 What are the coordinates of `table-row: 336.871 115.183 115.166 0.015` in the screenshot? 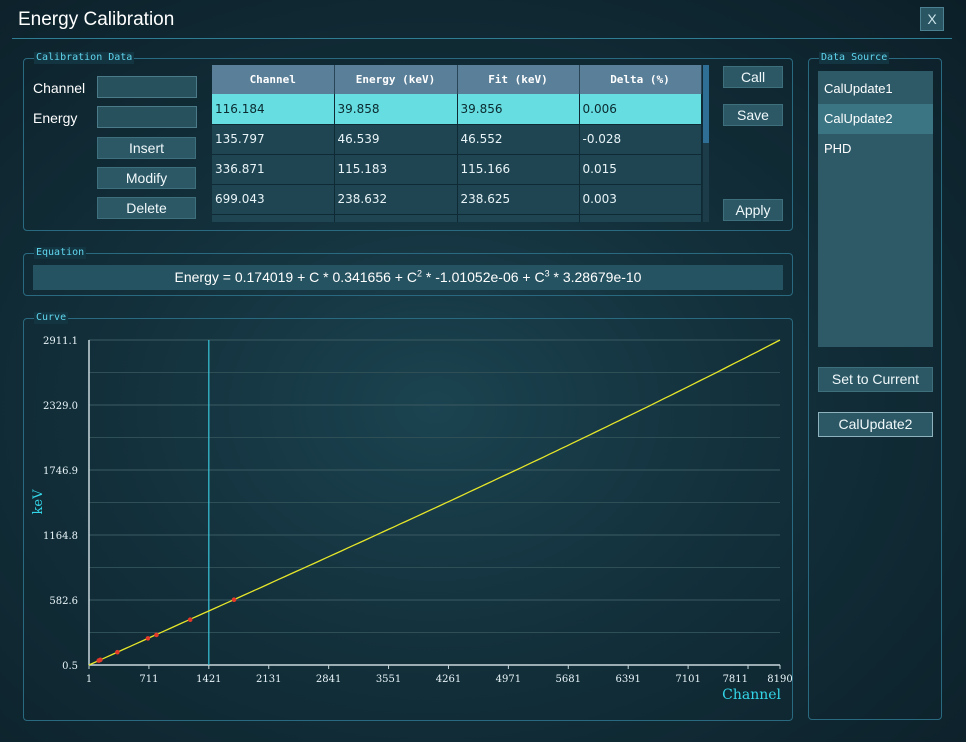 It's located at (457, 169).